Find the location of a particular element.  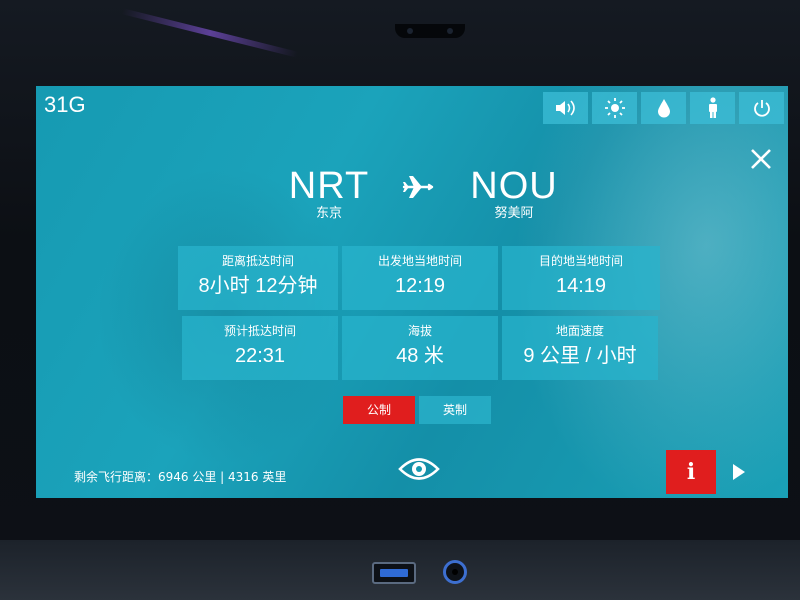

usb-port-inner is located at coordinates (394, 573).